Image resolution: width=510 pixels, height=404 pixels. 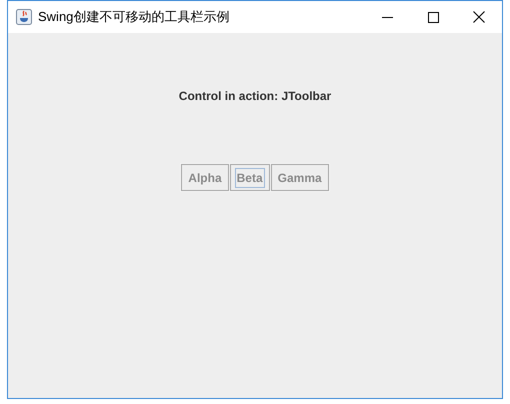 What do you see at coordinates (299, 177) in the screenshot?
I see `toolbar-button: Gamma` at bounding box center [299, 177].